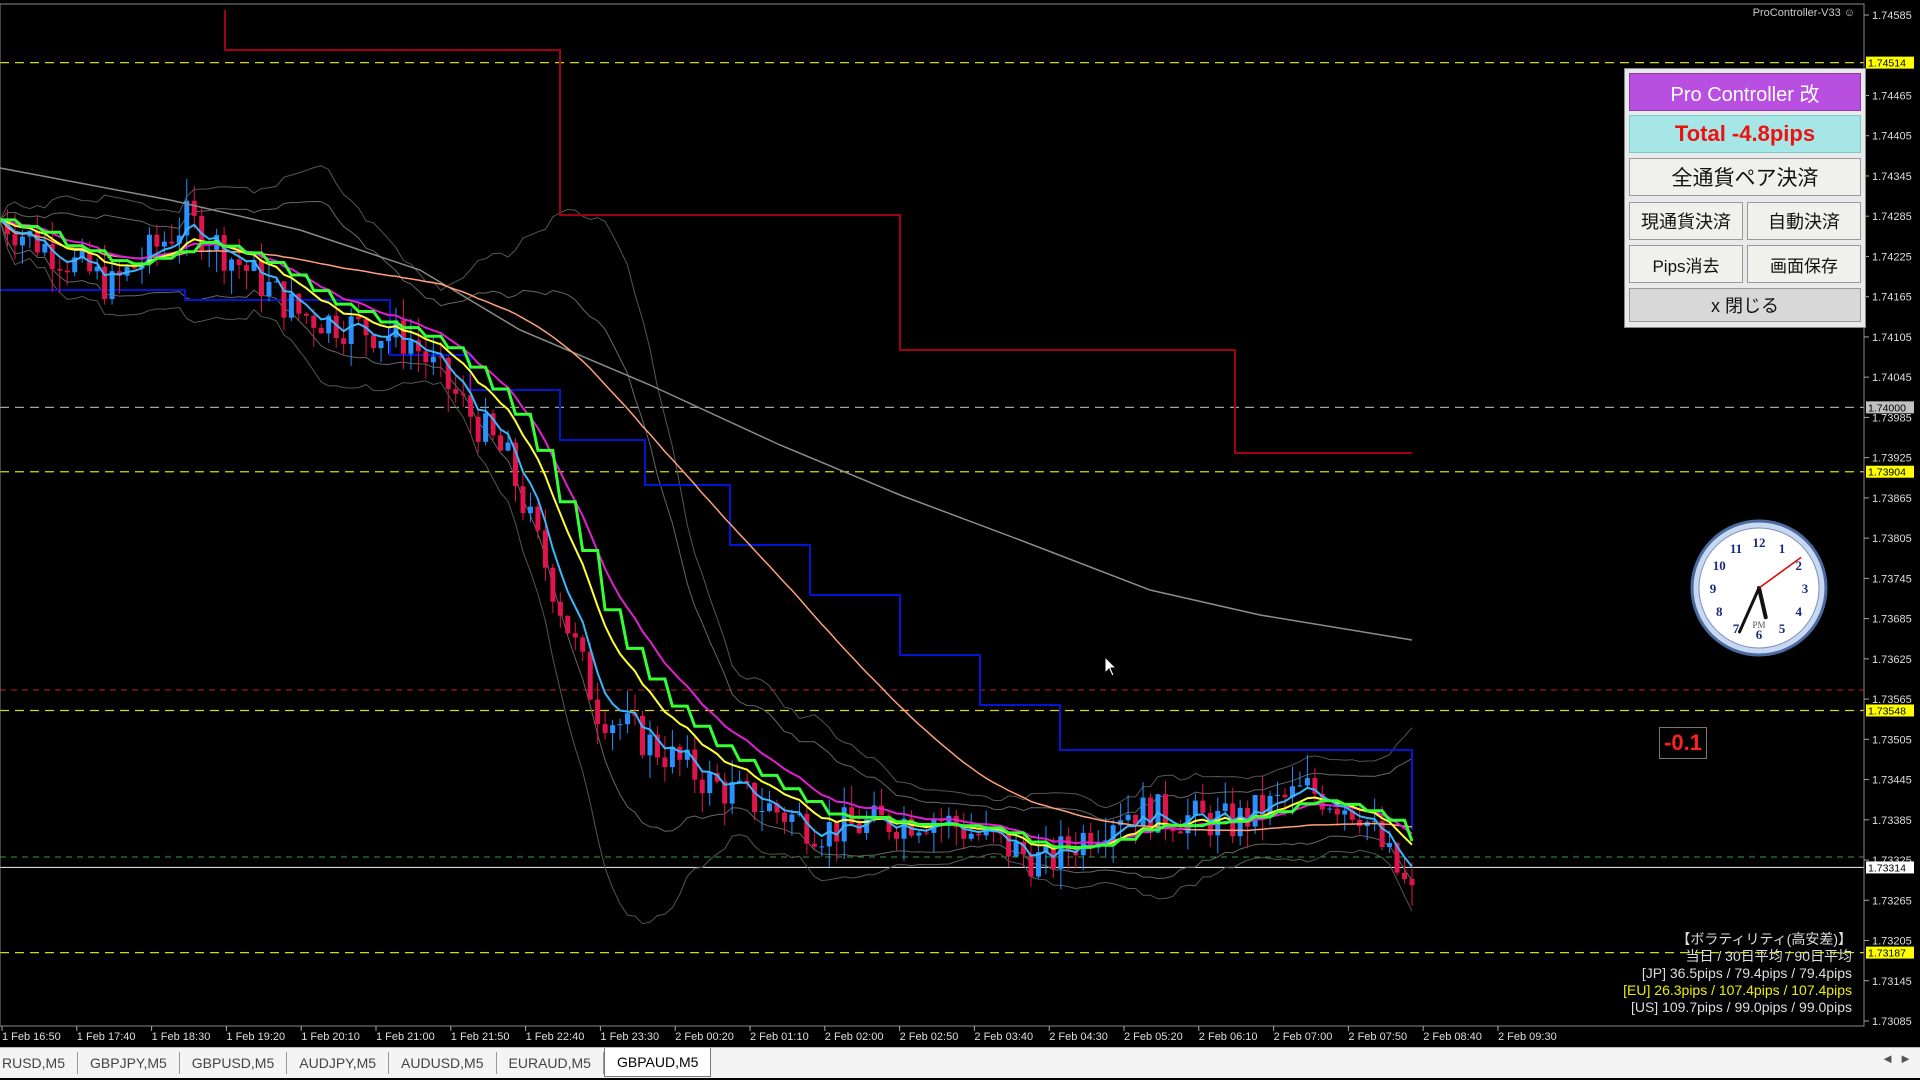 The width and height of the screenshot is (1920, 1080). Describe the element at coordinates (1741, 1007) in the screenshot. I see `volatility-us: [US] 109.7pips / 99.0pips / 99.0pips` at that location.